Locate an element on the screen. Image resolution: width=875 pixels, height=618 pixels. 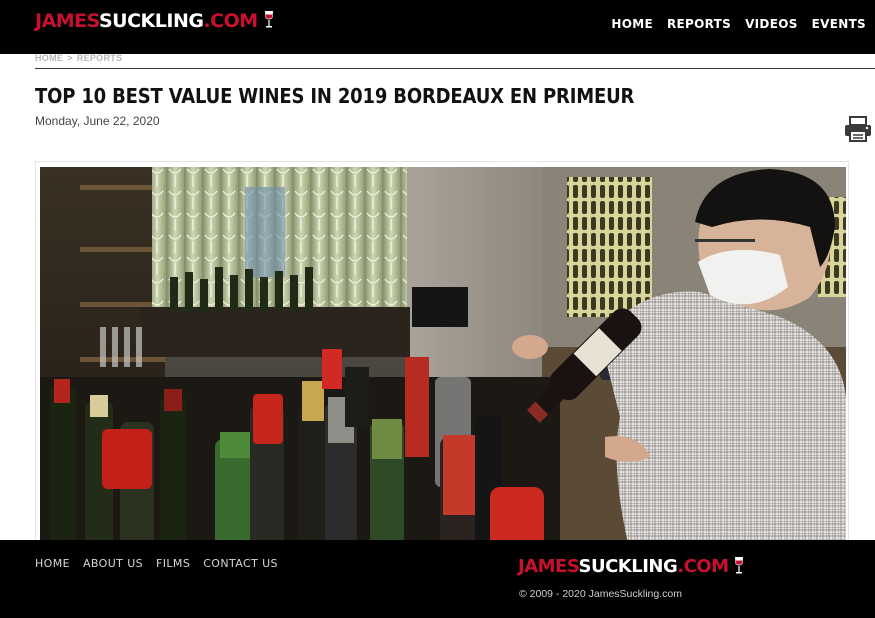
footer-link-contact-us: CONTACT US is located at coordinates (240, 563).